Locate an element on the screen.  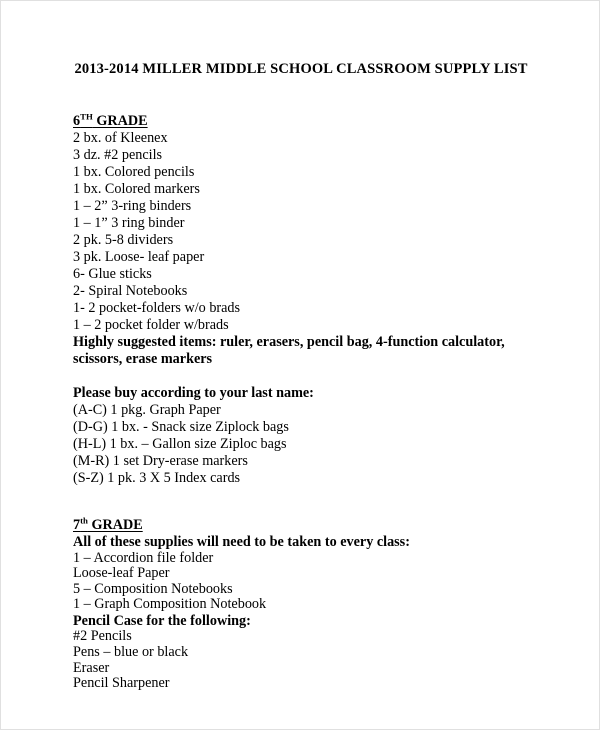
list-item: 3 pk. Loose- leaf paper is located at coordinates (139, 257).